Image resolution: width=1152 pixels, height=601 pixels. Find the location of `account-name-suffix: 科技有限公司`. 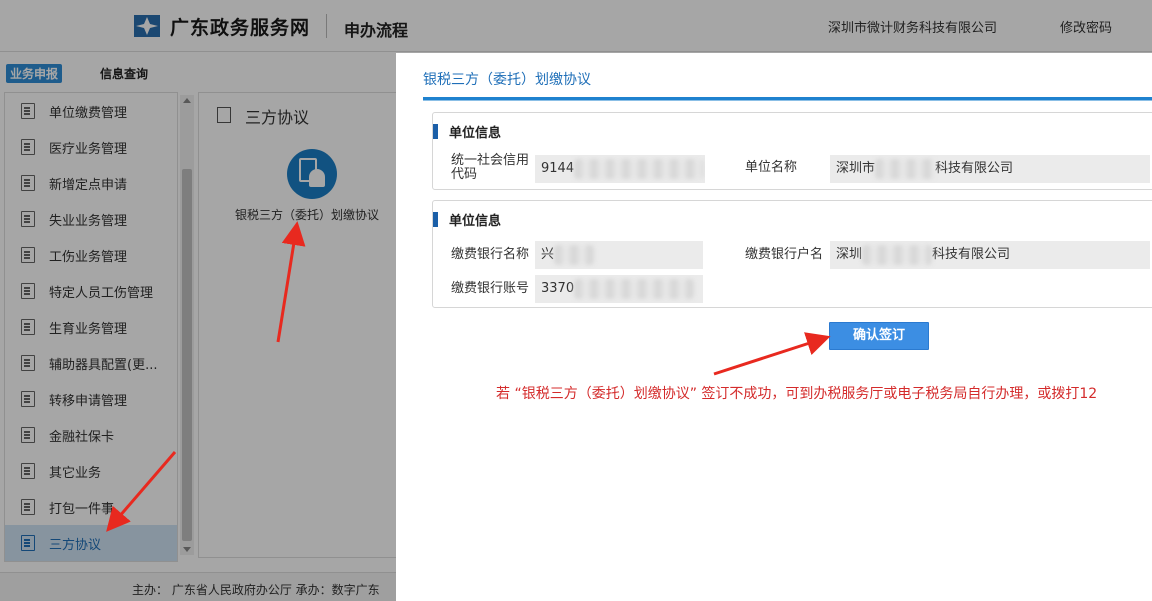

account-name-suffix: 科技有限公司 is located at coordinates (971, 254).